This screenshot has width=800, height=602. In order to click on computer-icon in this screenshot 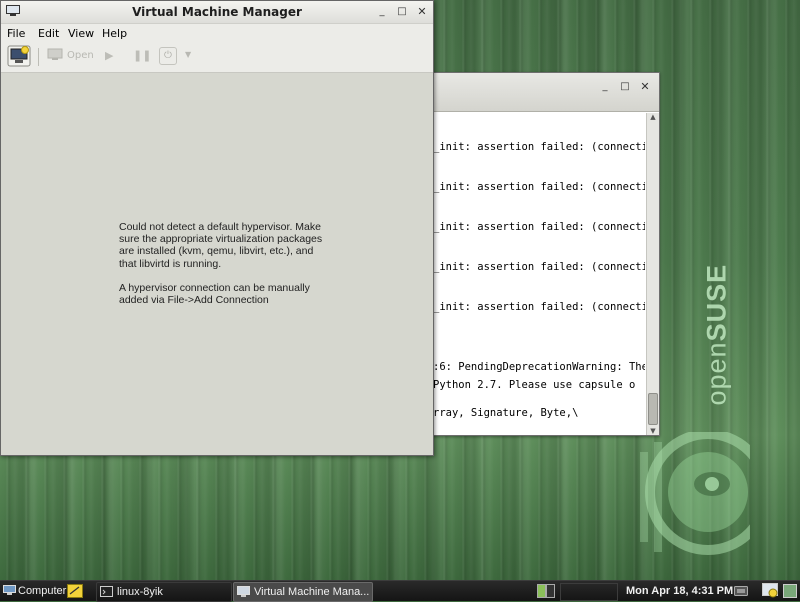, I will do `click(9, 590)`.